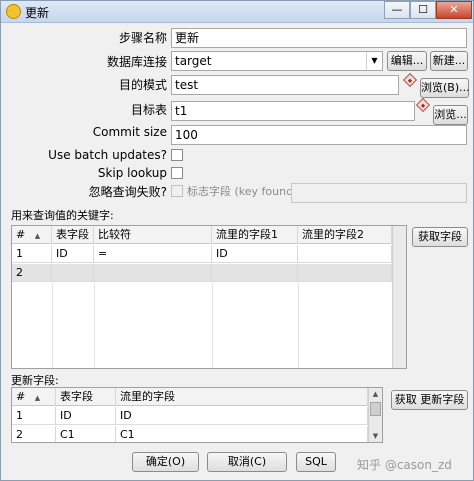 This screenshot has height=481, width=474. Describe the element at coordinates (429, 400) in the screenshot. I see `get-update-fields-button: 获取 更新字段` at that location.